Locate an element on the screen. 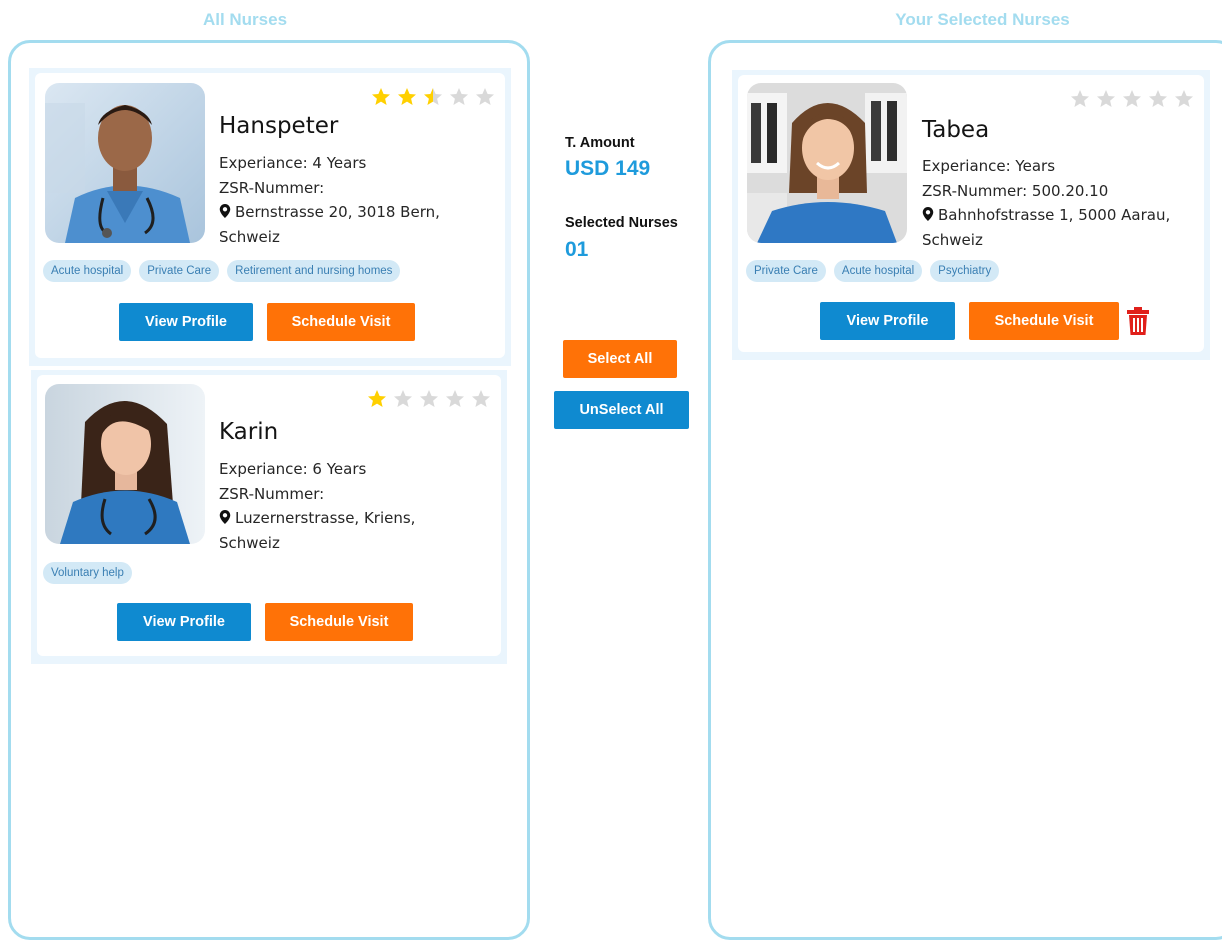 The width and height of the screenshot is (1222, 940). trash-icon is located at coordinates (1138, 321).